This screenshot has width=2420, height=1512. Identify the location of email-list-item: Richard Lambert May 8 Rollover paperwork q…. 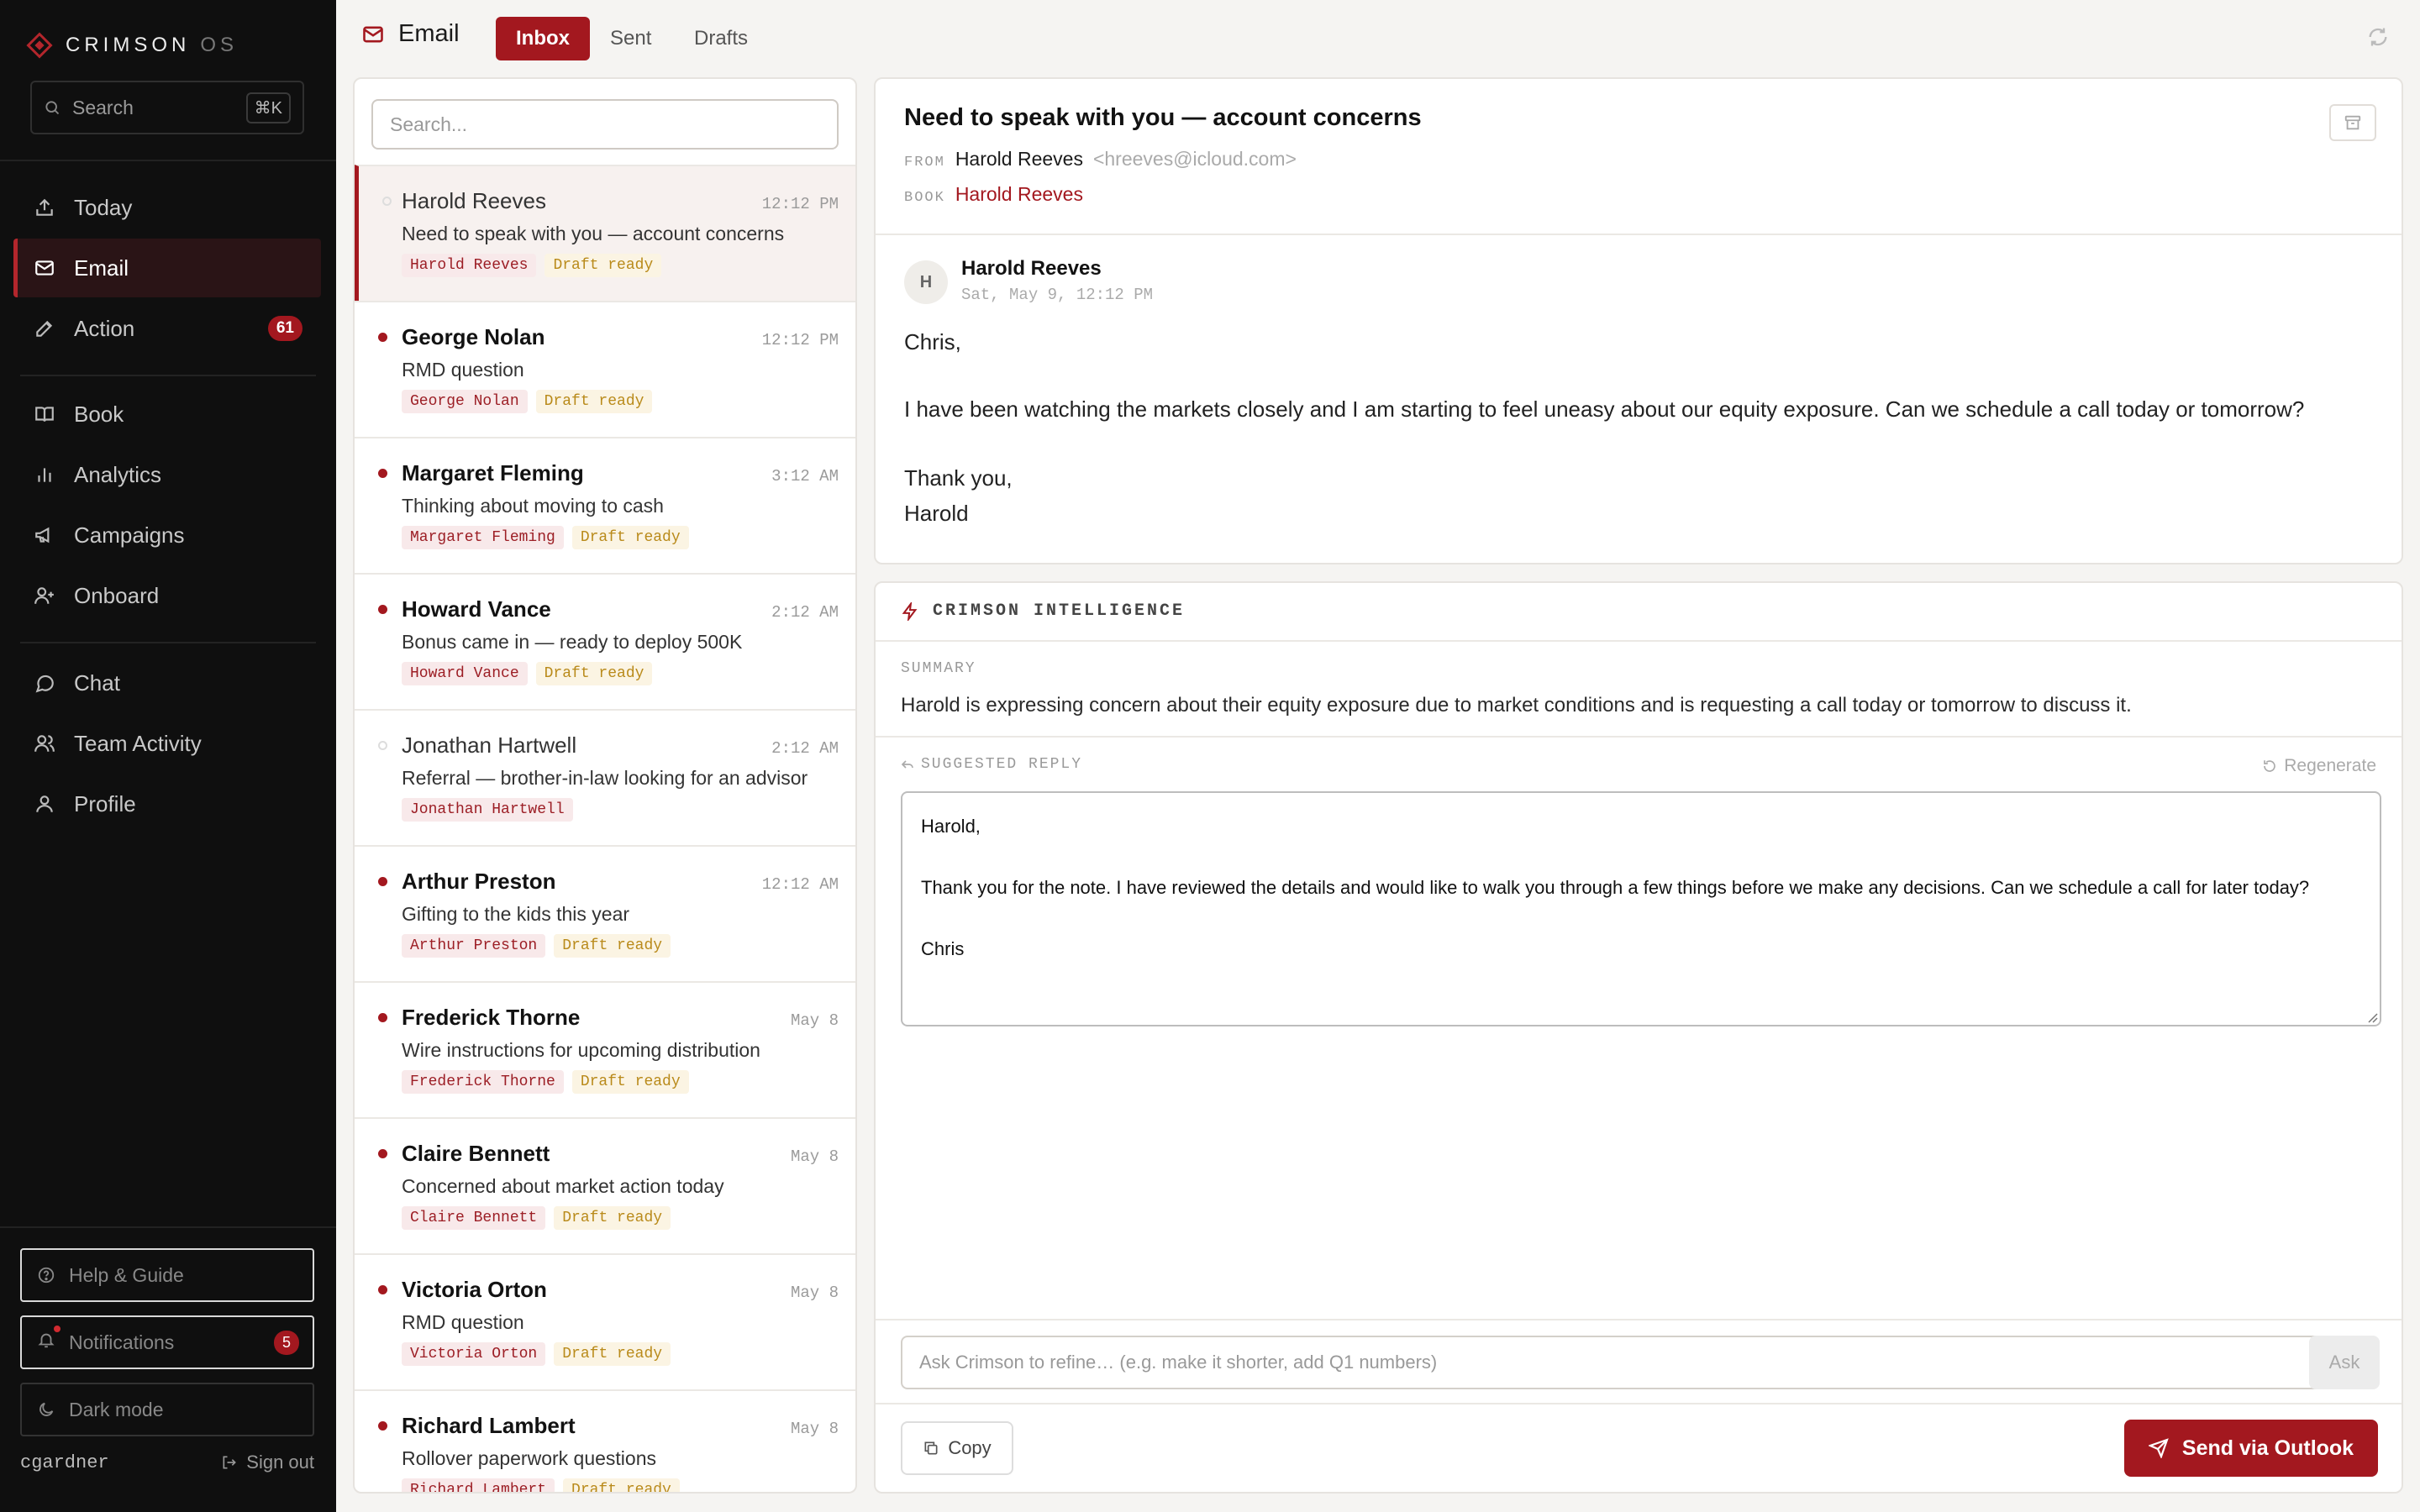
(605, 1440).